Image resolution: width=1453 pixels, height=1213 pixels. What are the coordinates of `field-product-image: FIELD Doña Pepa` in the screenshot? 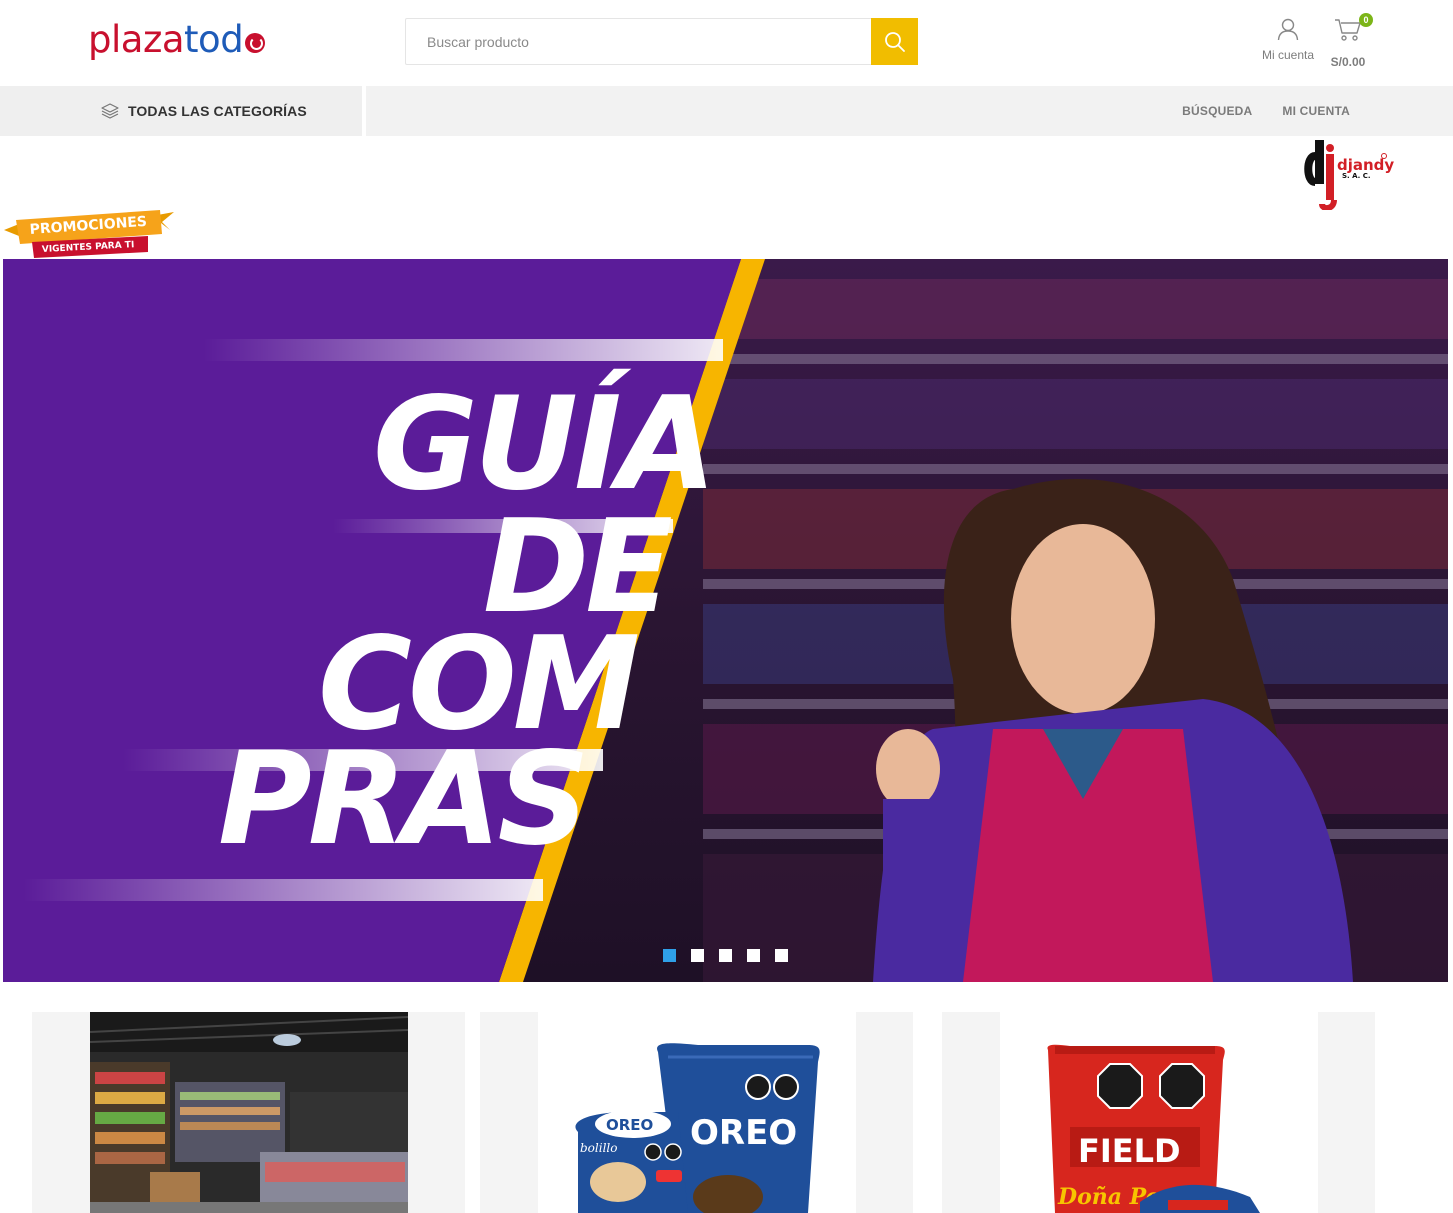 It's located at (1159, 1112).